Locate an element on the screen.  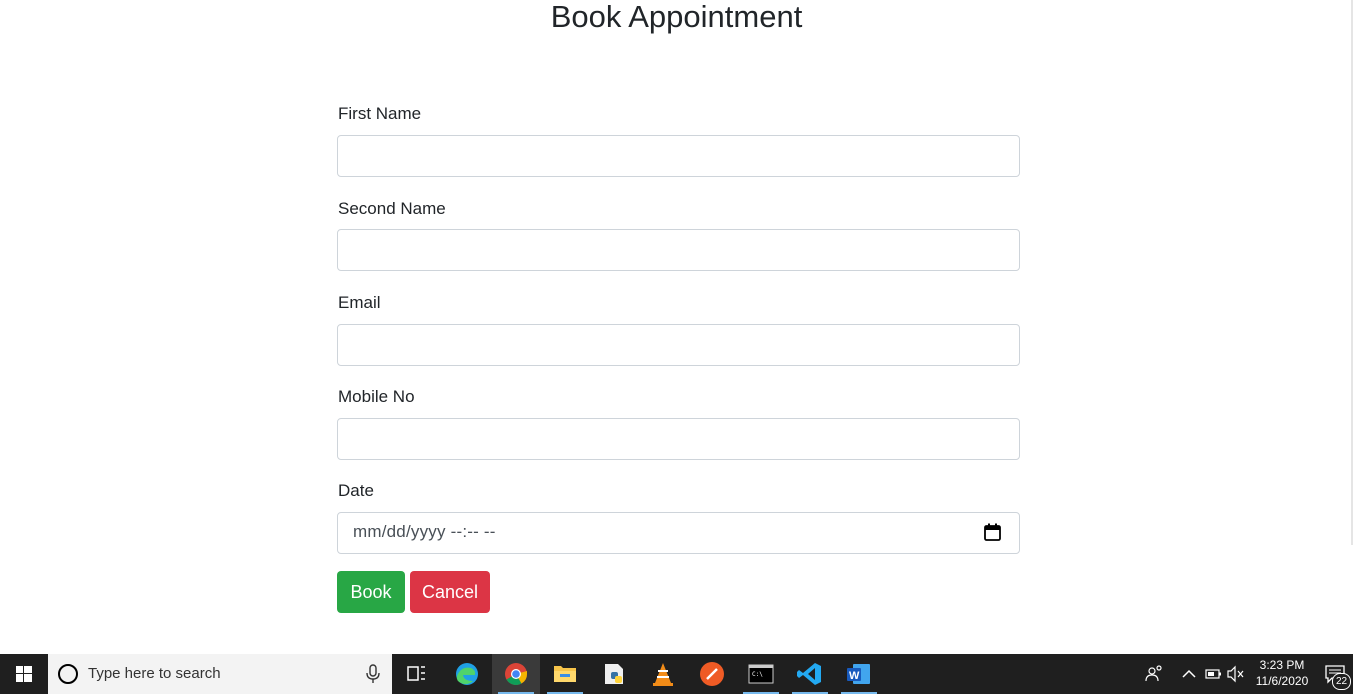
battery-icon is located at coordinates (1214, 674).